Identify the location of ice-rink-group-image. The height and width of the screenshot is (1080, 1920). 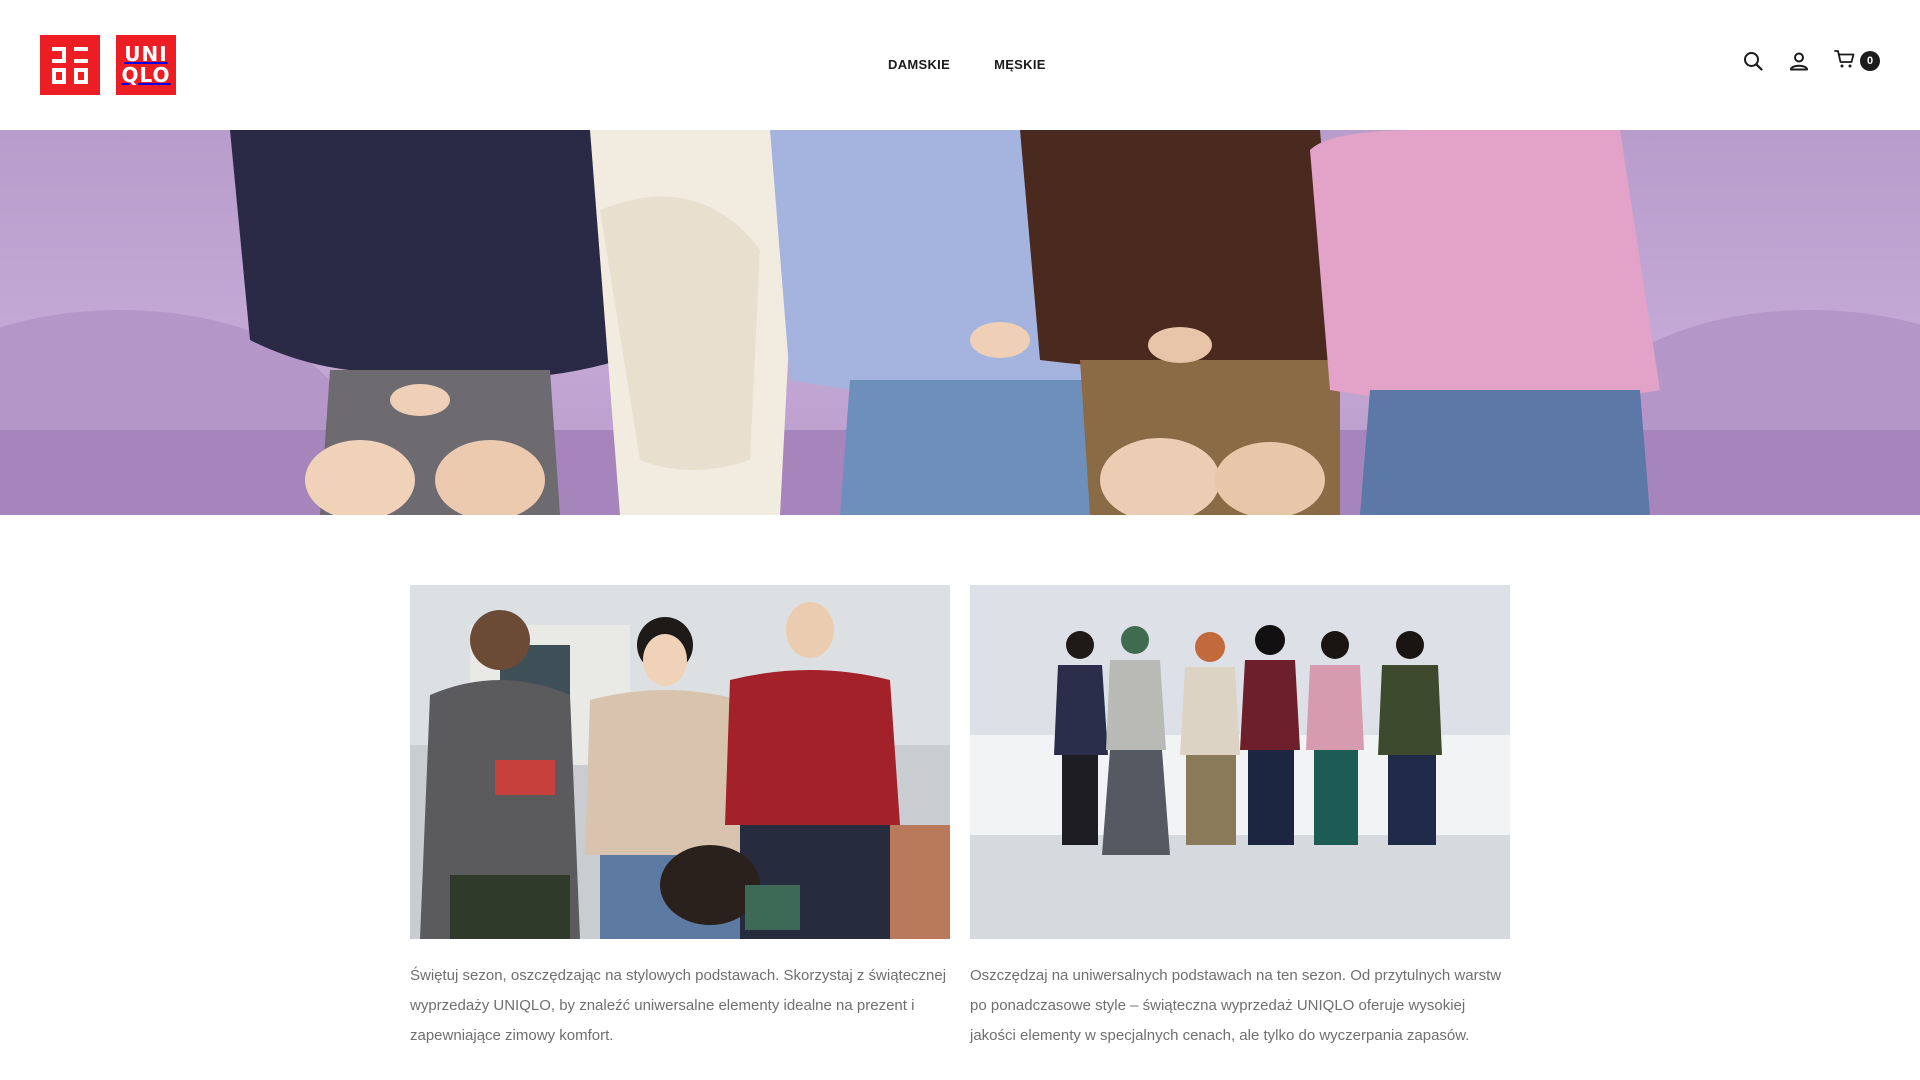
(1240, 762).